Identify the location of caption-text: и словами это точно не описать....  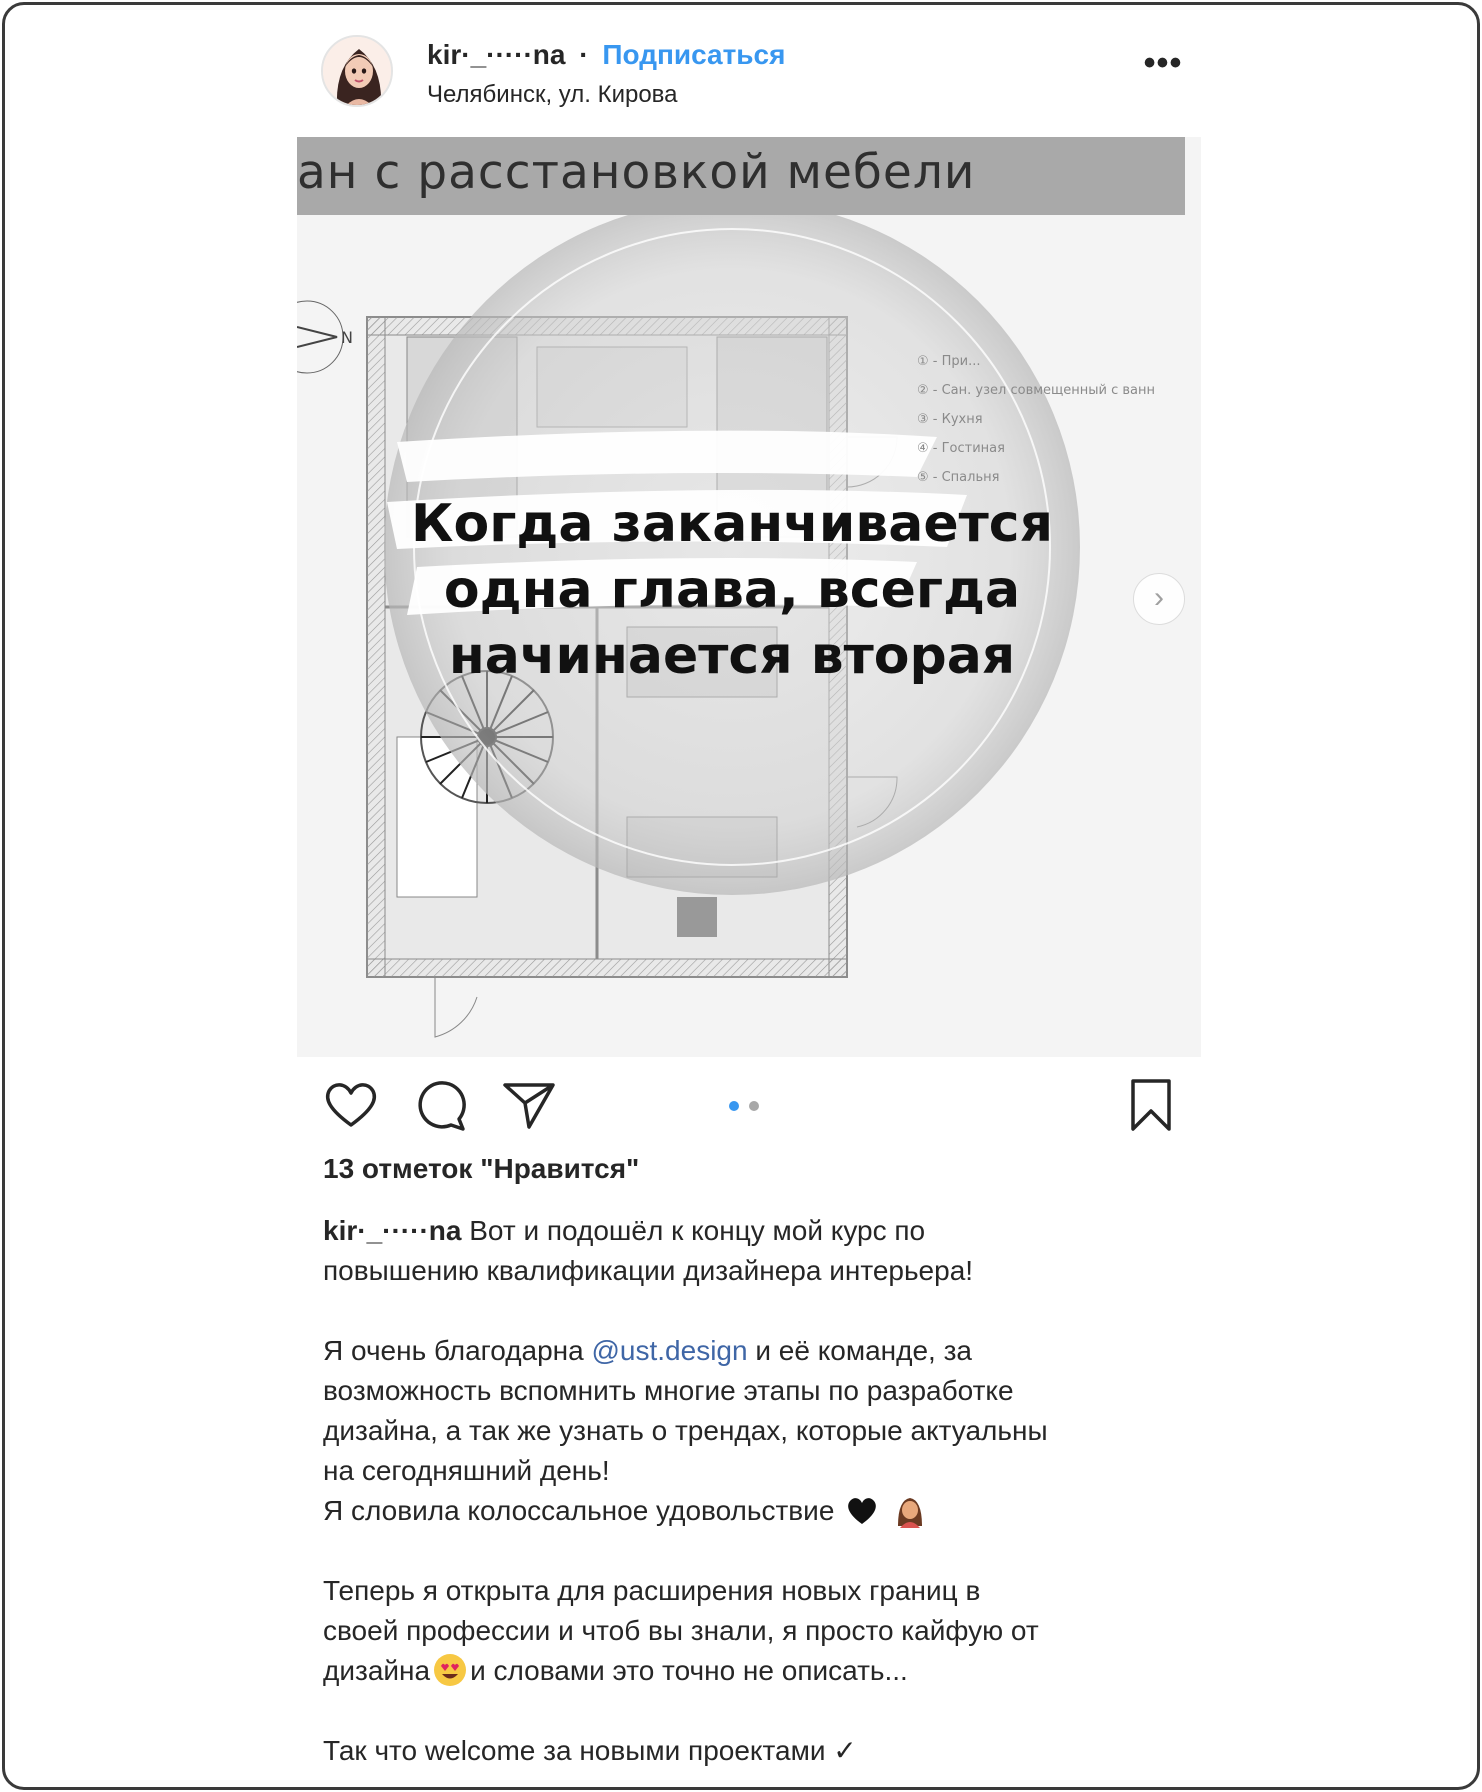
(689, 1670).